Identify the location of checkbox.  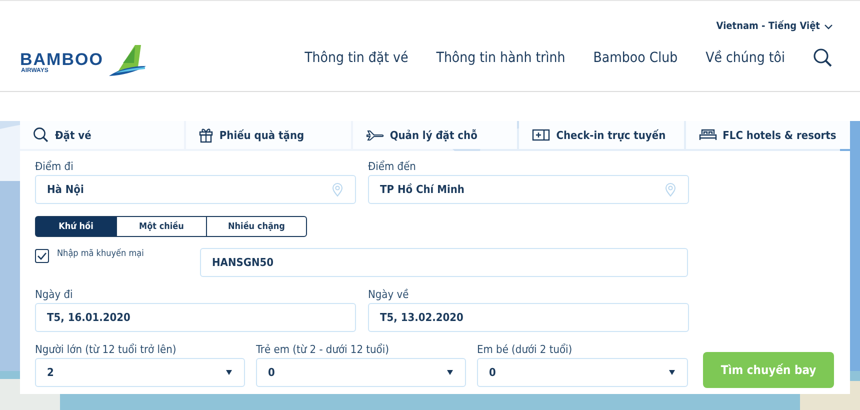
(42, 256).